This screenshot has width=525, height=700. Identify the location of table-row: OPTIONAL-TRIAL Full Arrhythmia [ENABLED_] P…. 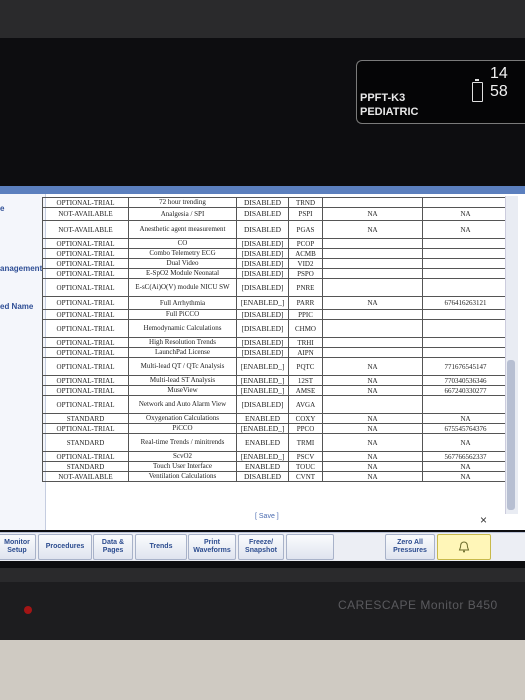
(275, 303).